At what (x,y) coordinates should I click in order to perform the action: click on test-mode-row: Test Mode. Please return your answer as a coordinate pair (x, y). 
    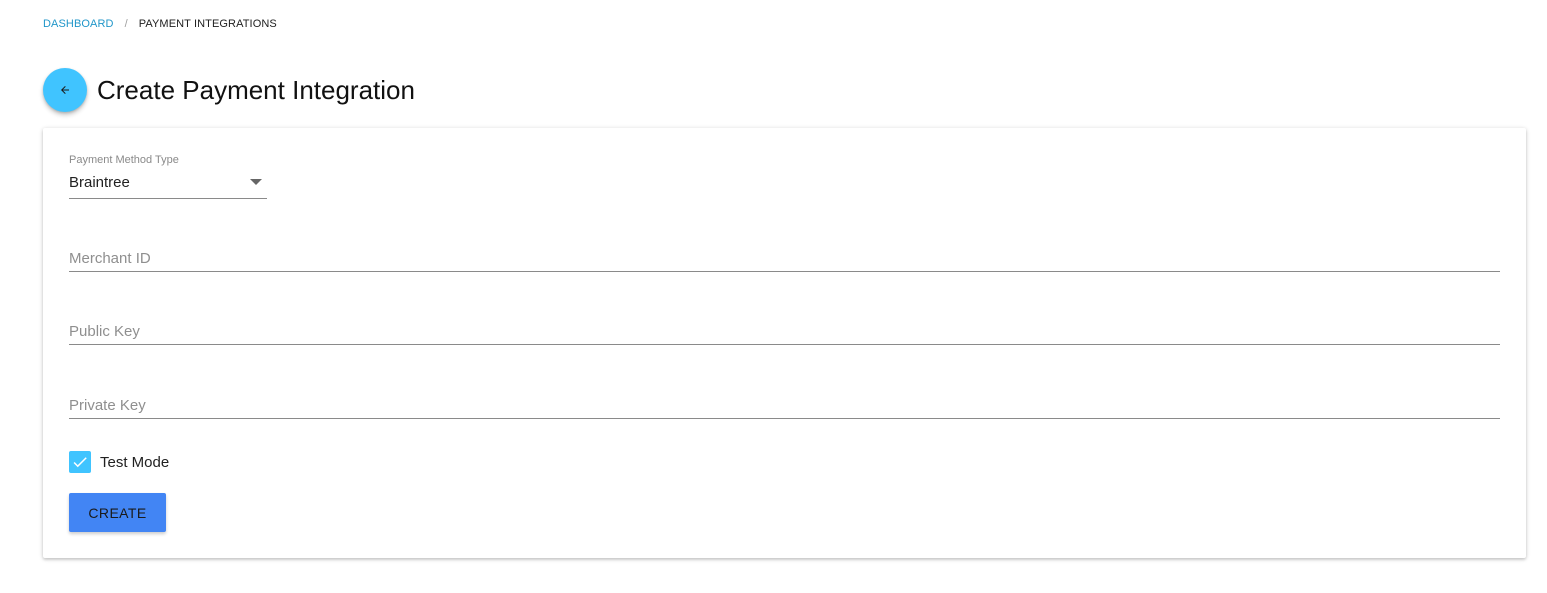
    Looking at the image, I should click on (119, 462).